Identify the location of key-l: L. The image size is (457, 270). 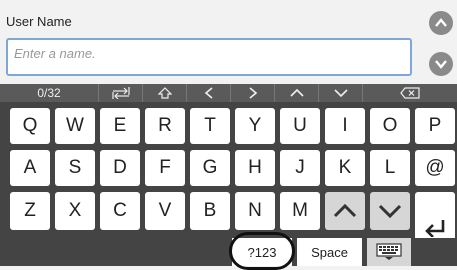
(390, 168).